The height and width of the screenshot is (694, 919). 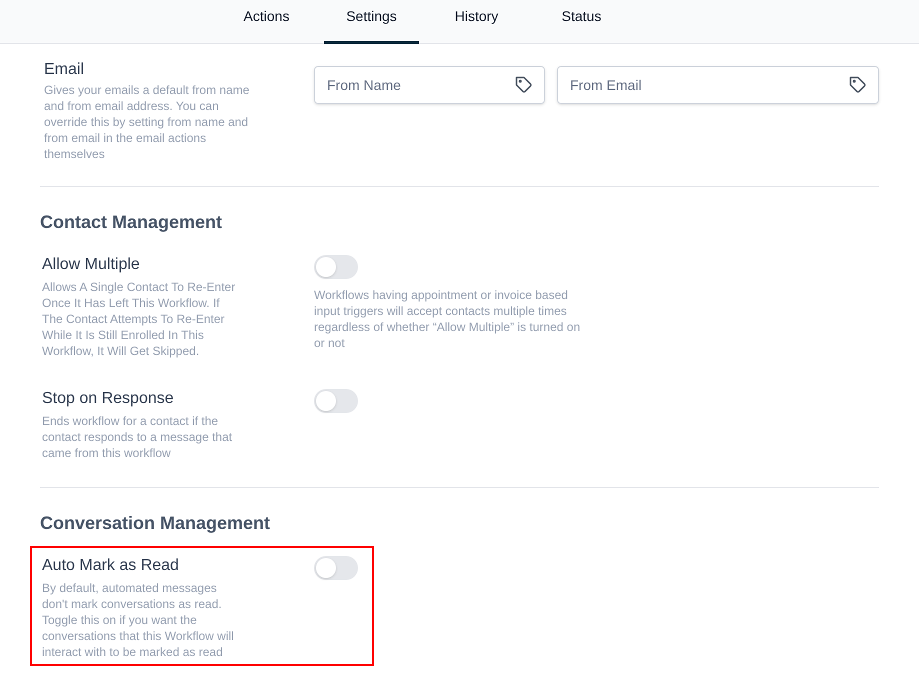 What do you see at coordinates (111, 566) in the screenshot?
I see `setting-title: Auto Mark as Read` at bounding box center [111, 566].